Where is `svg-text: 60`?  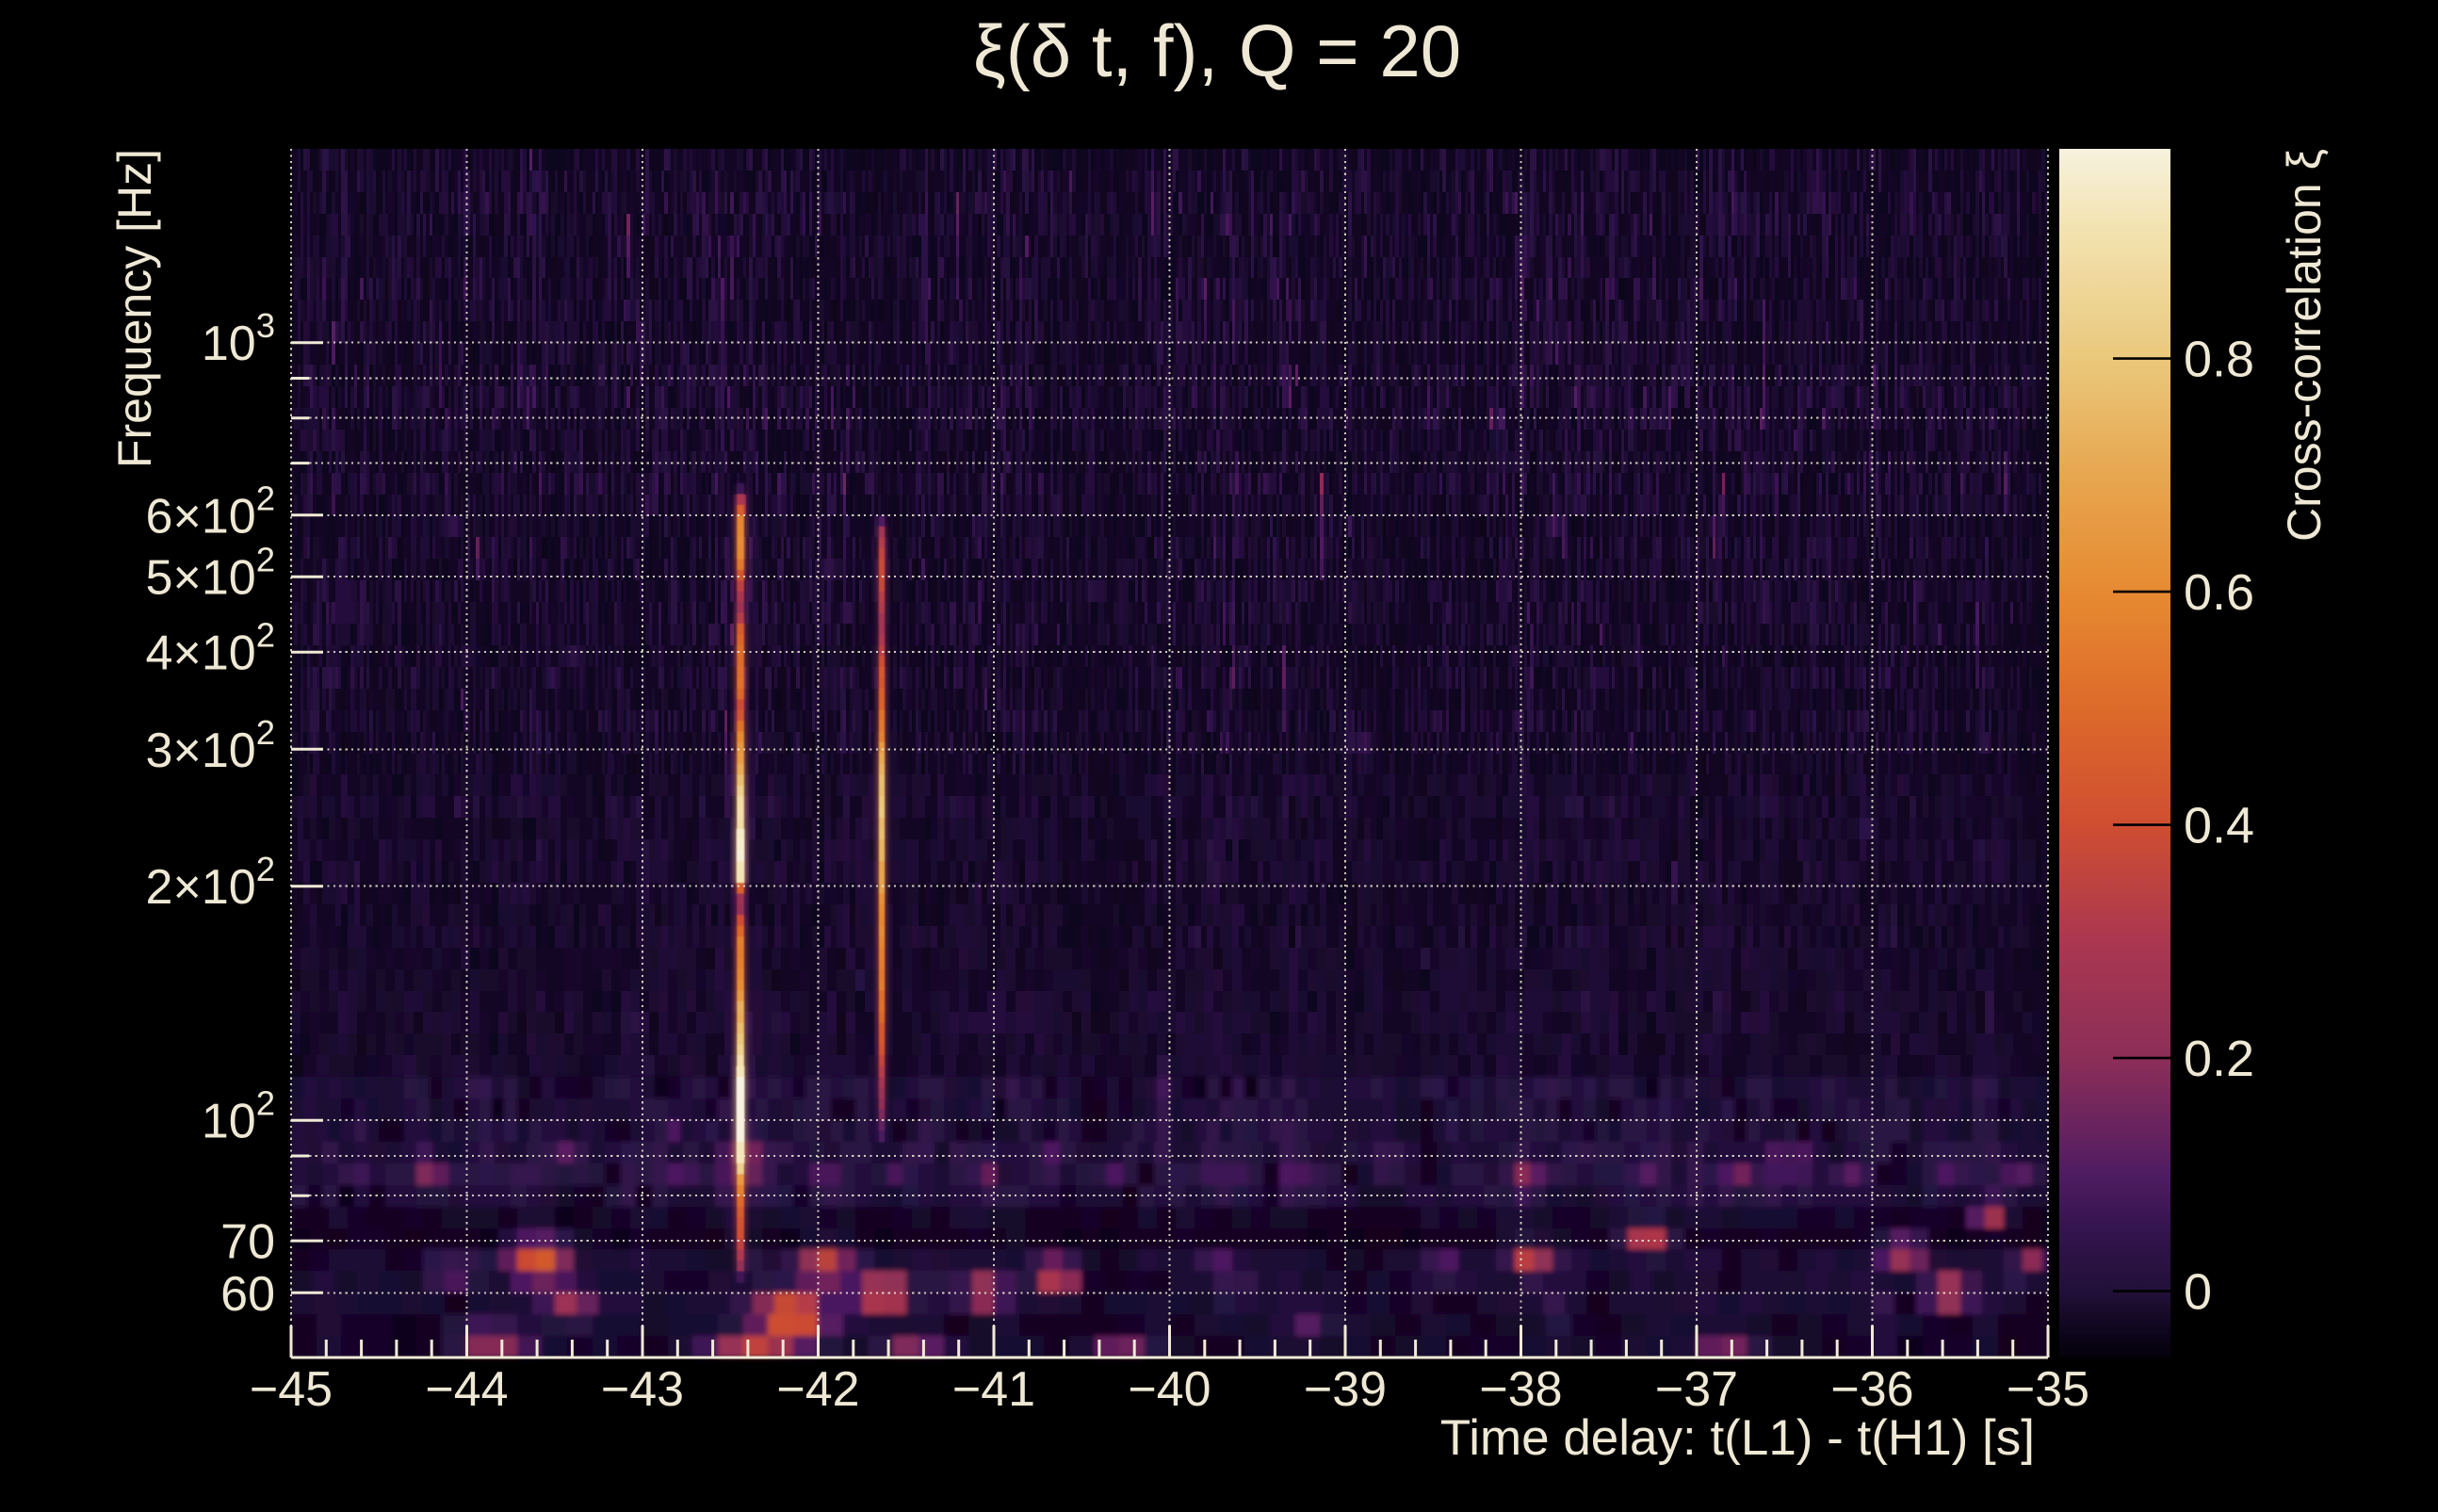
svg-text: 60 is located at coordinates (247, 1294).